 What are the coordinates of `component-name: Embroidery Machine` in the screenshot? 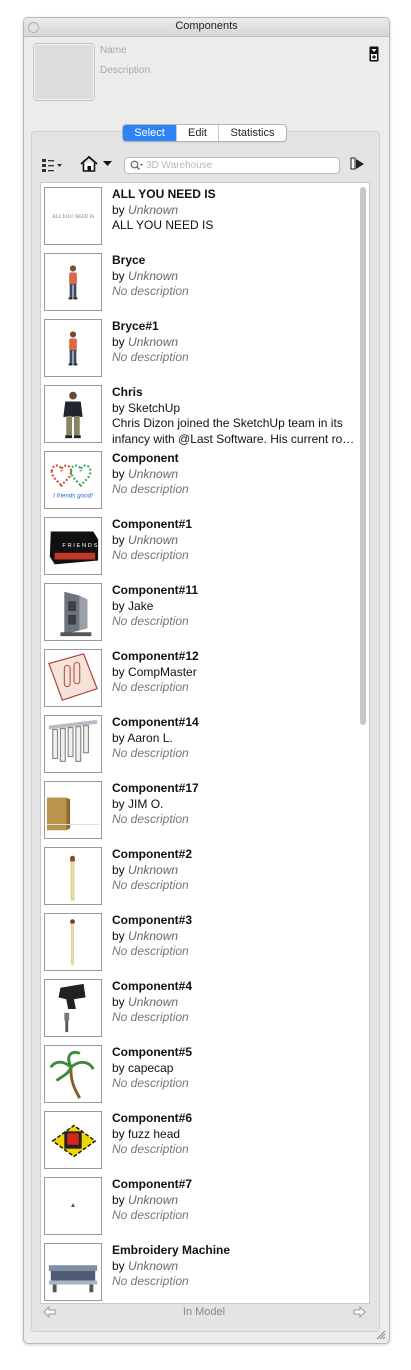 It's located at (171, 1250).